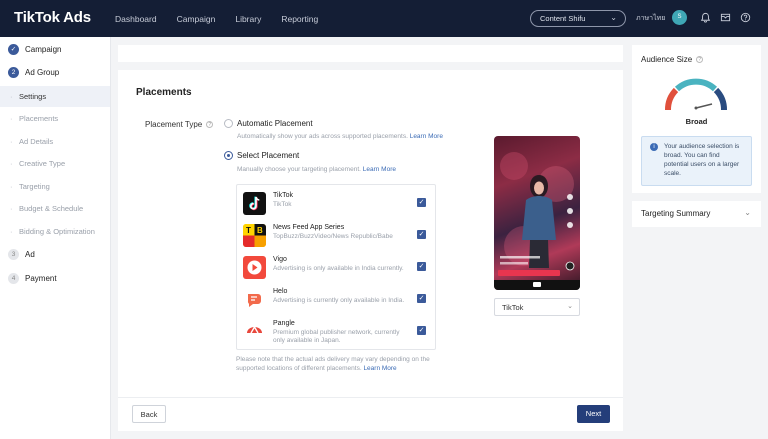 This screenshot has height=439, width=768. Describe the element at coordinates (254, 331) in the screenshot. I see `pangle-logo-icon` at that location.